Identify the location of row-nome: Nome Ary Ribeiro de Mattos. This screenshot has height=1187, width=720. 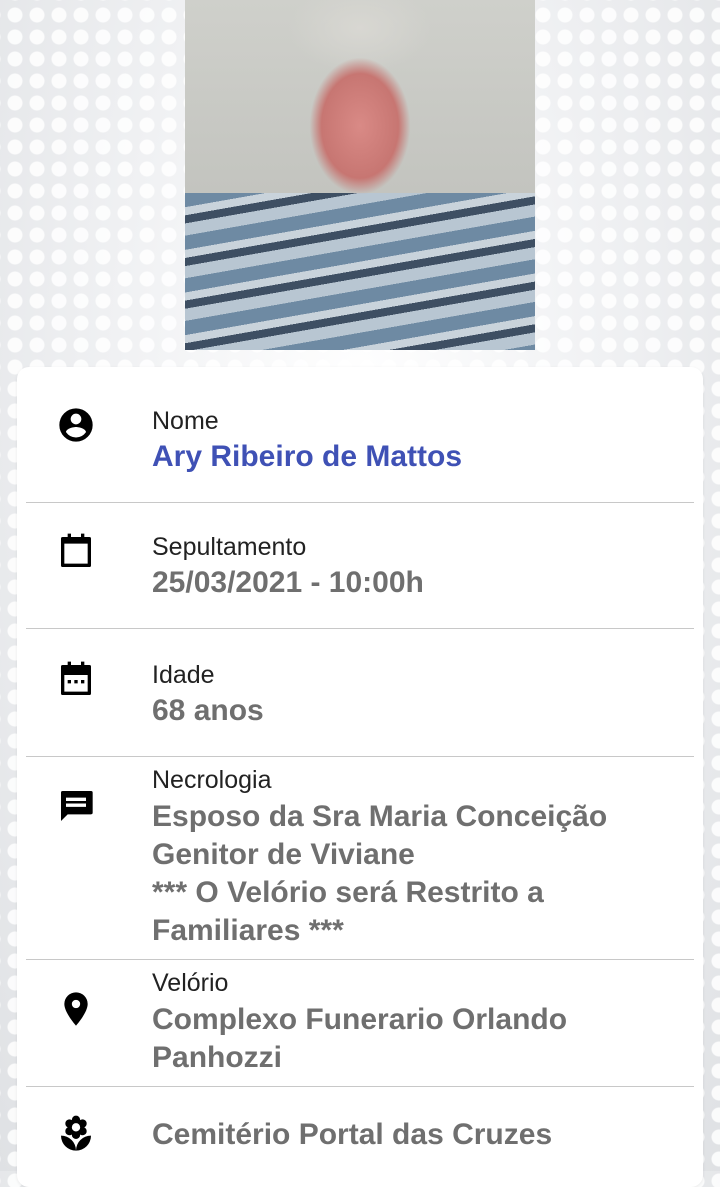
(360, 435).